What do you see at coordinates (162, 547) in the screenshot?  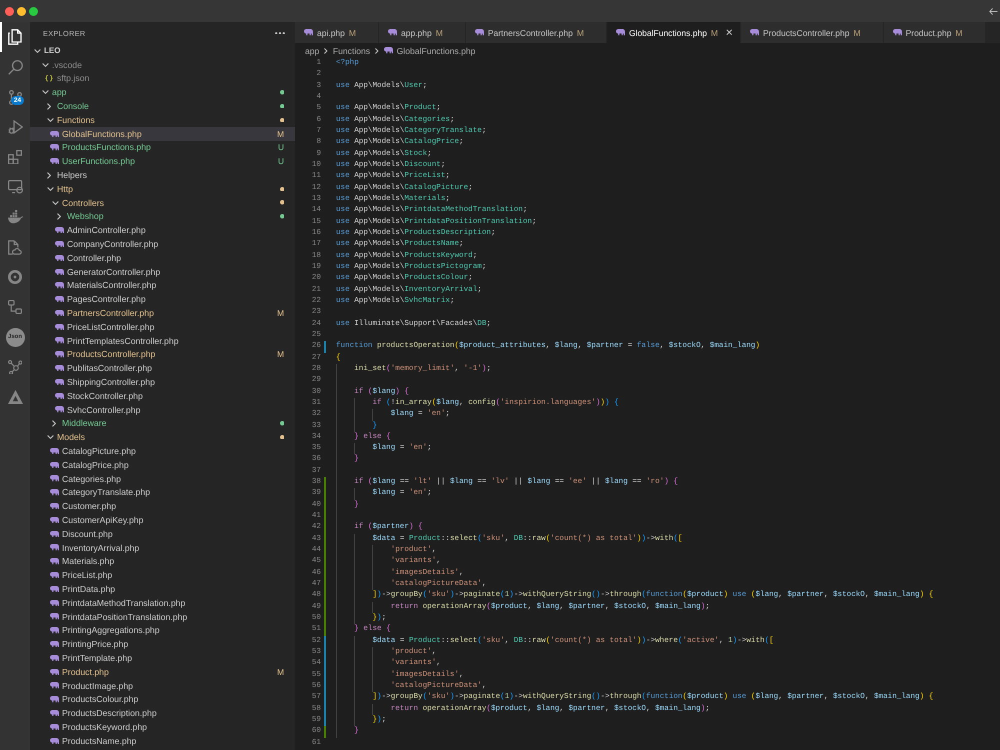 I see `file-item: InventoryArrival.php` at bounding box center [162, 547].